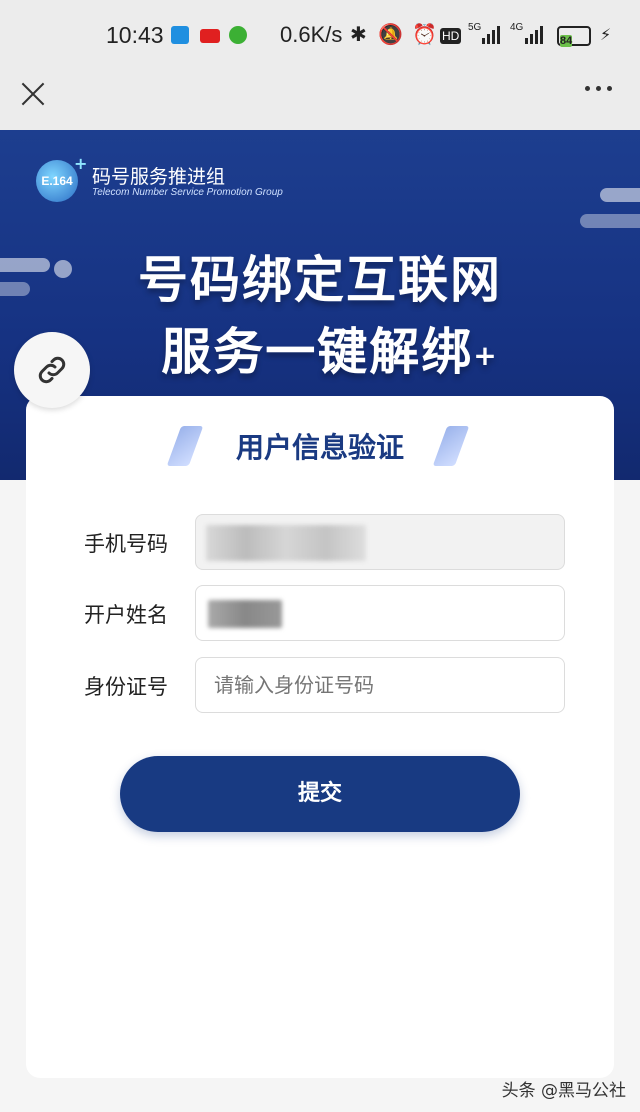  What do you see at coordinates (159, 177) in the screenshot?
I see `org-name-cn: 码号服务推进组` at bounding box center [159, 177].